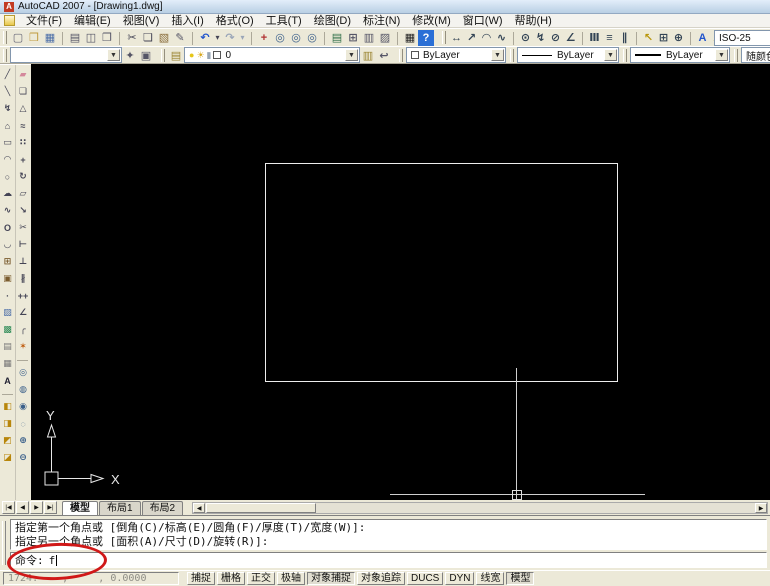 The width and height of the screenshot is (770, 586). I want to click on break-at-point-button: ⊥, so click(23, 261).